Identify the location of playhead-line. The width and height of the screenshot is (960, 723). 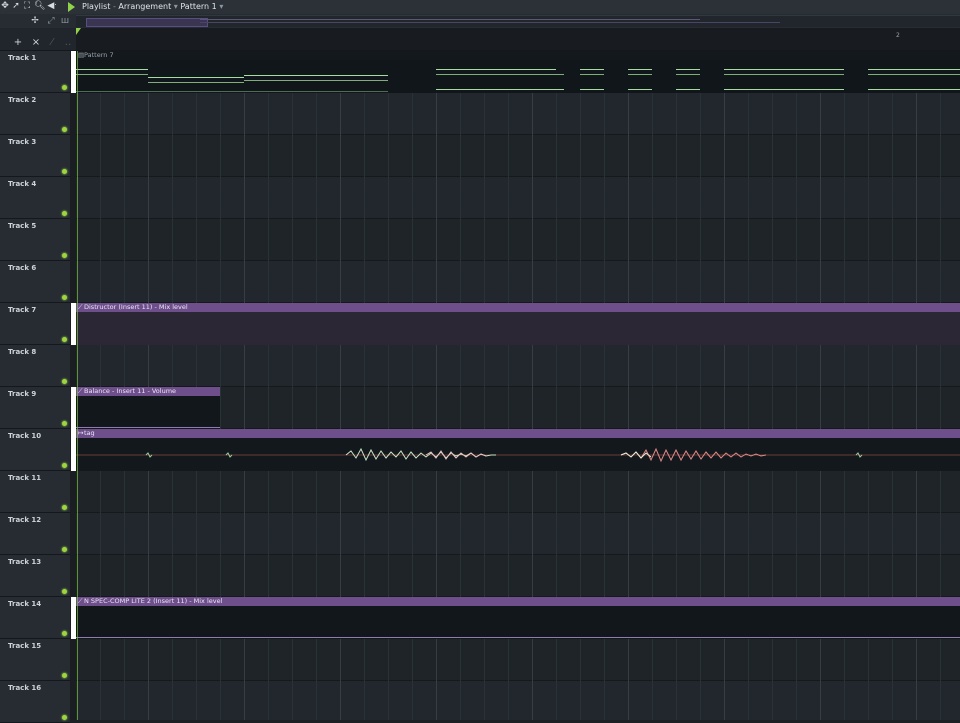
(77, 385).